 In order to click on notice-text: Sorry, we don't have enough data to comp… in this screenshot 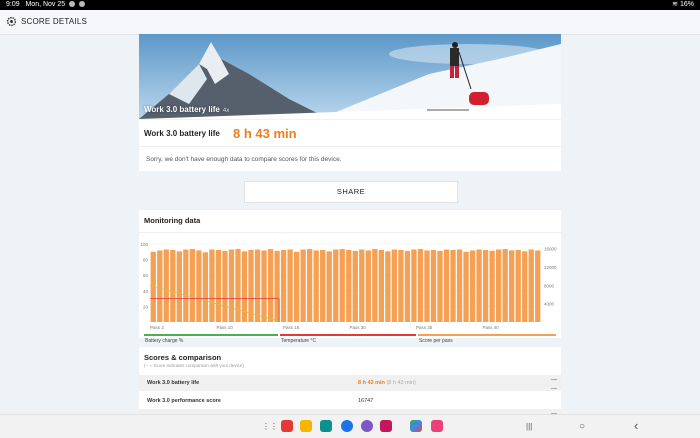, I will do `click(244, 159)`.